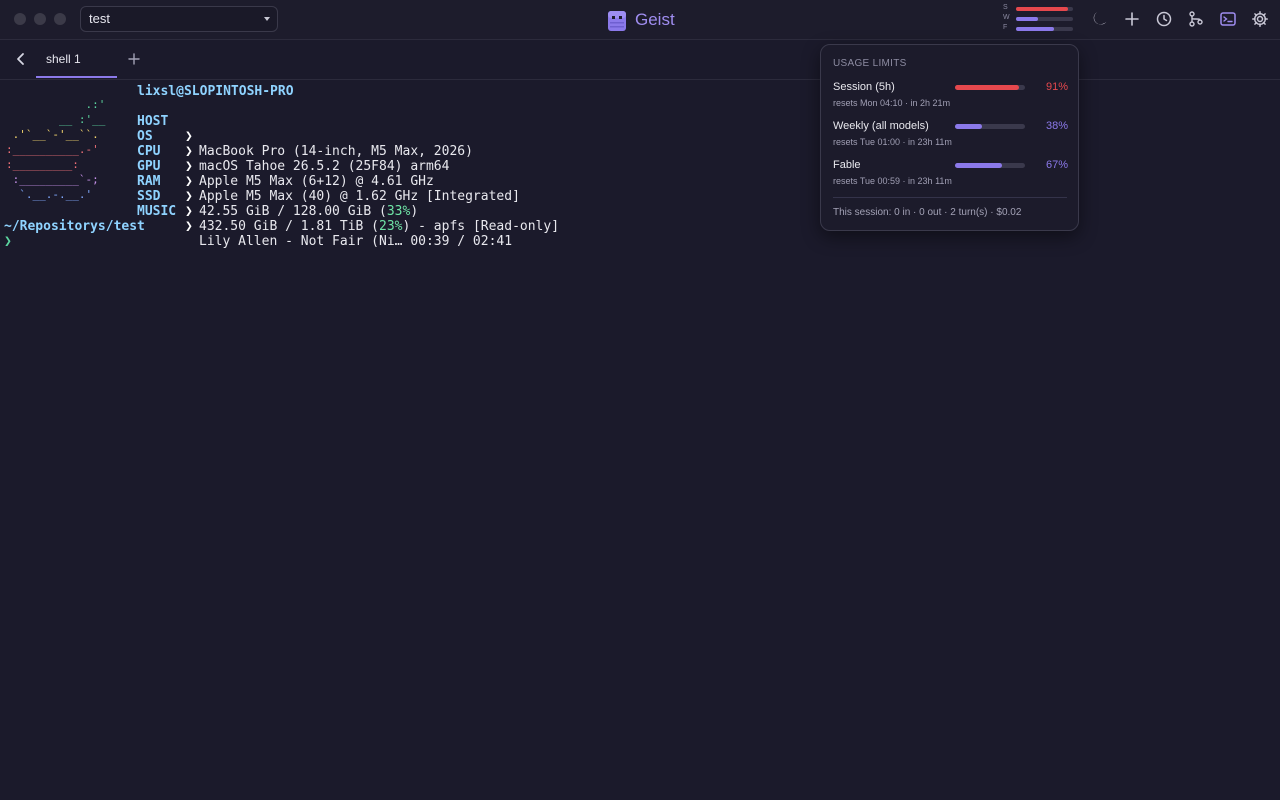  What do you see at coordinates (655, 19) in the screenshot?
I see `app-name: Geist` at bounding box center [655, 19].